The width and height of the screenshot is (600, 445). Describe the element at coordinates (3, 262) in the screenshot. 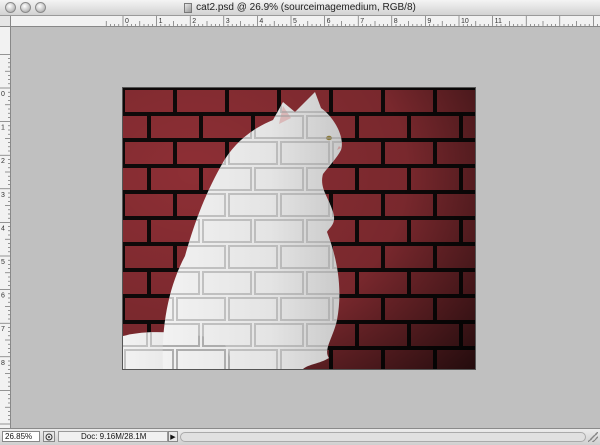

I see `ruler-left-label: 5` at that location.